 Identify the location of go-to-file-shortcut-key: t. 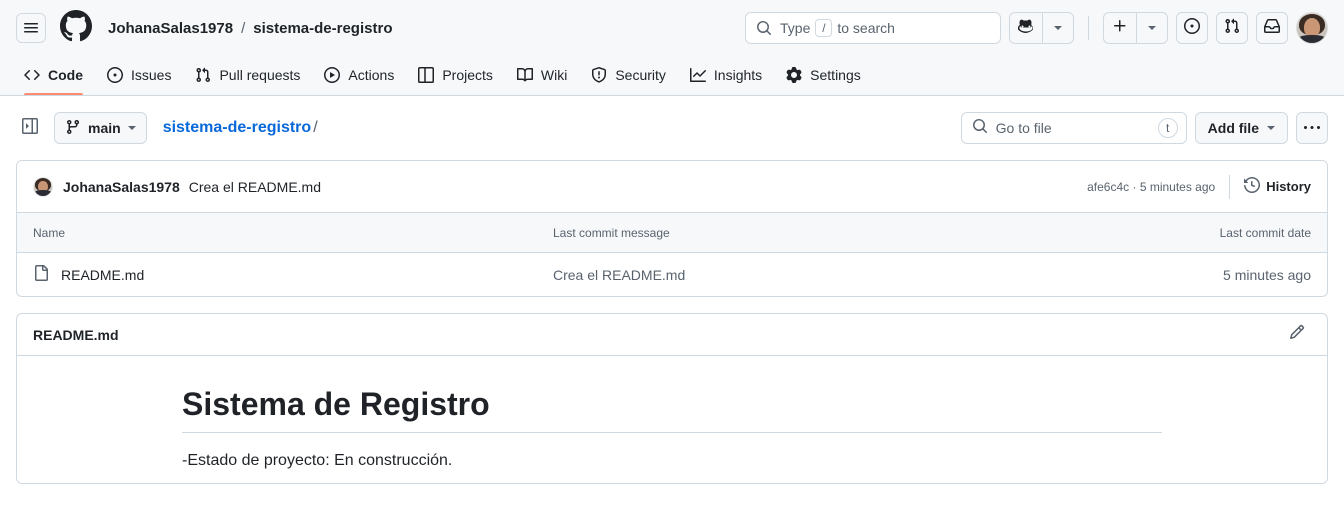
(1167, 128).